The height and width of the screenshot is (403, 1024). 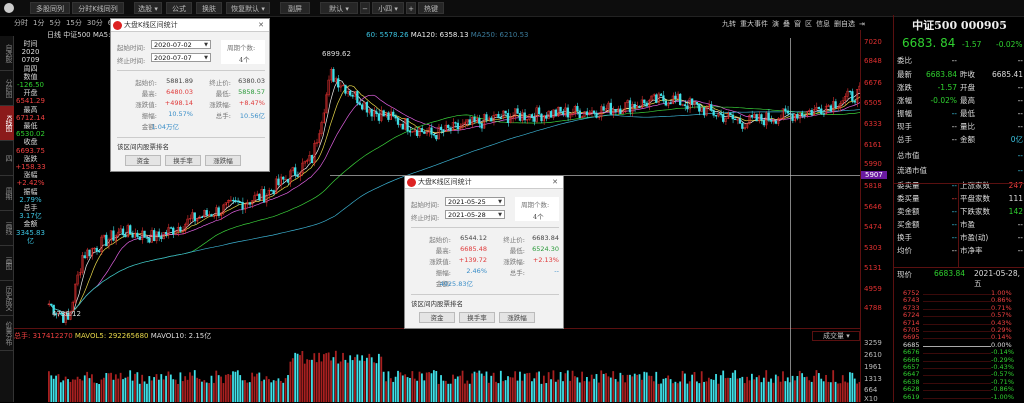 I want to click on chart-tool: 叠, so click(x=786, y=24).